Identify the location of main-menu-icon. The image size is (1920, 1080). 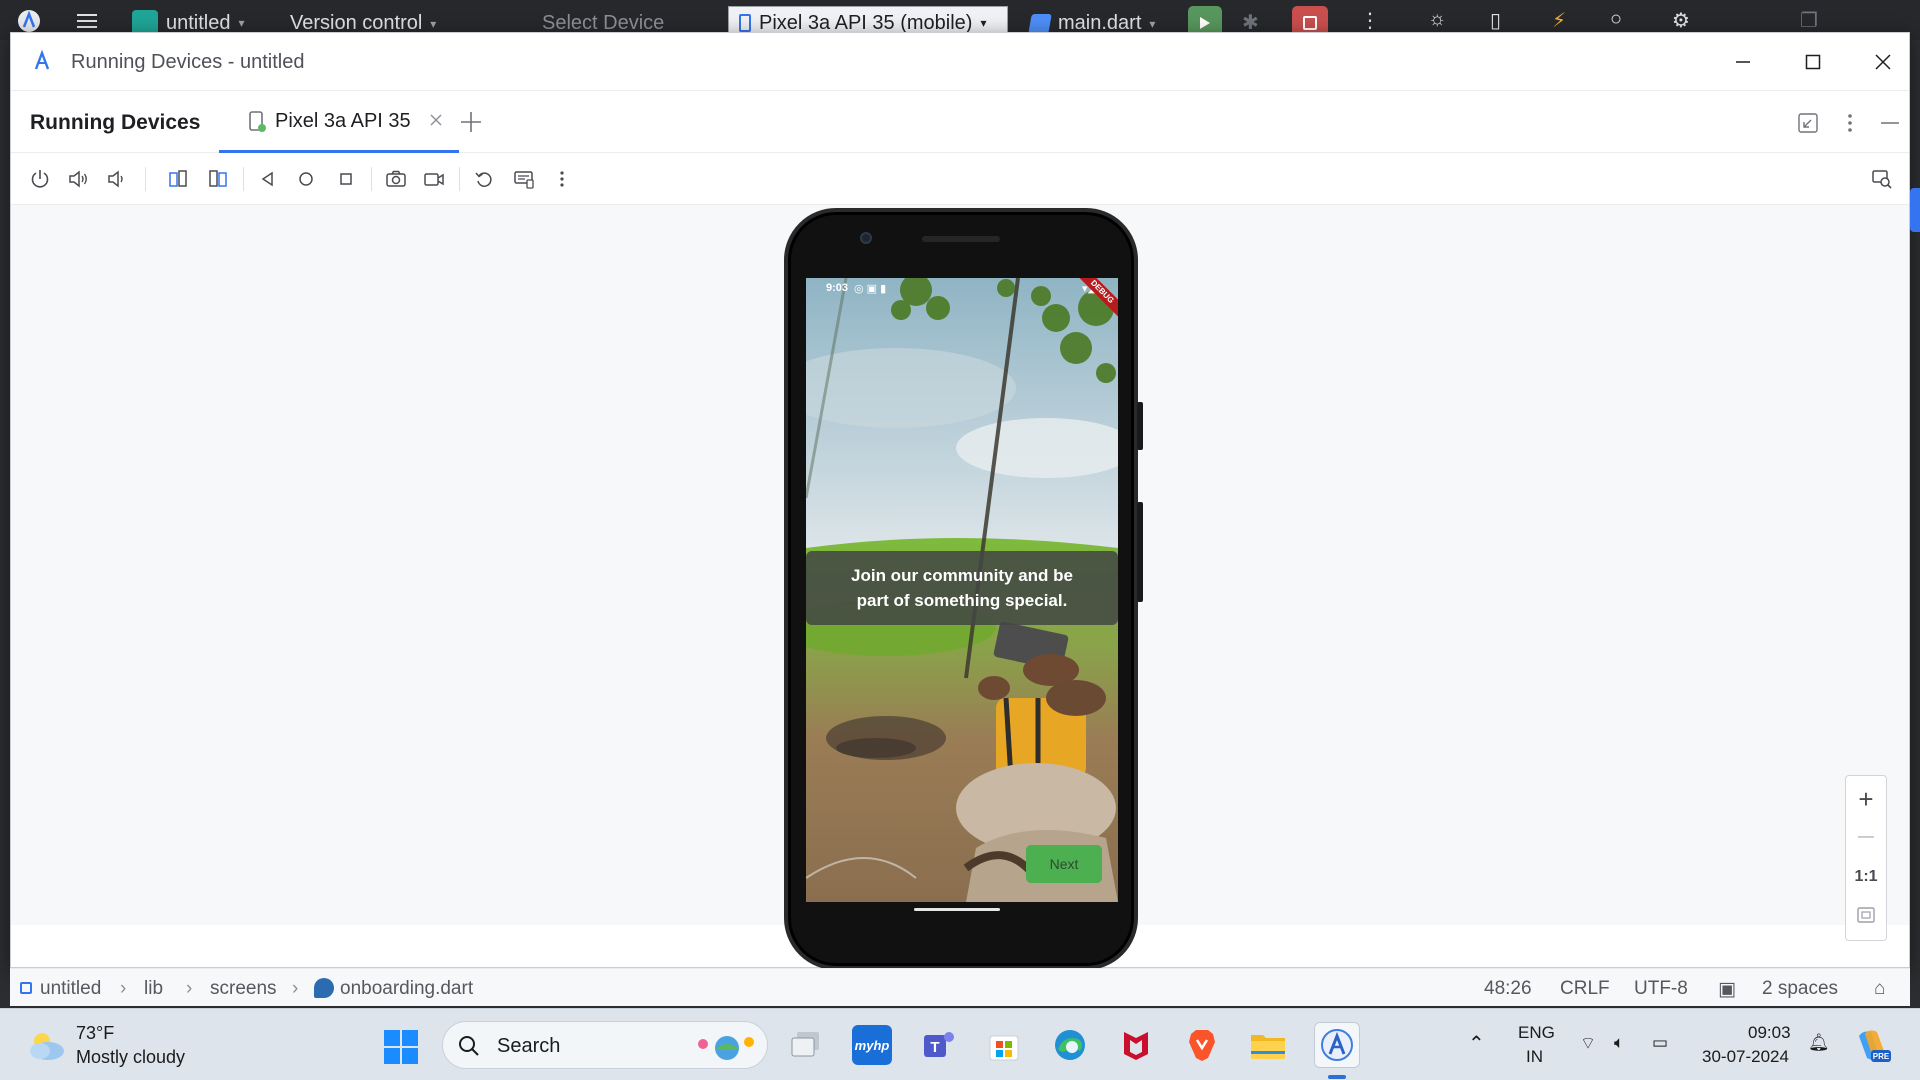
(87, 21).